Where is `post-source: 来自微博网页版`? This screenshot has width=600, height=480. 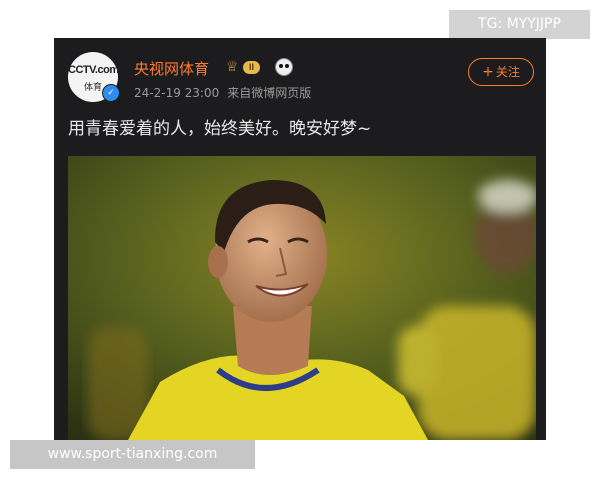 post-source: 来自微博网页版 is located at coordinates (269, 93).